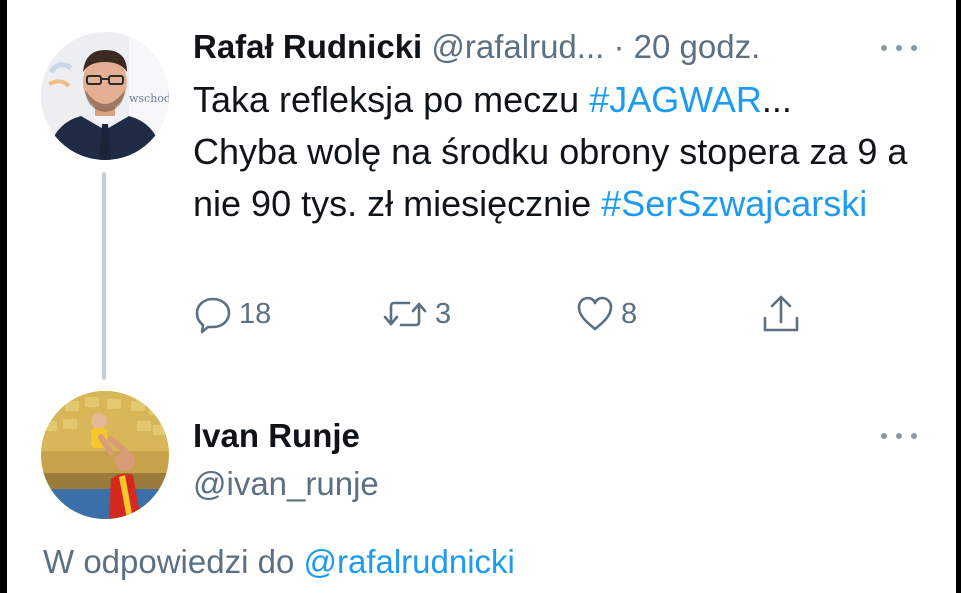  I want to click on avatar-caption: wschod, so click(149, 98).